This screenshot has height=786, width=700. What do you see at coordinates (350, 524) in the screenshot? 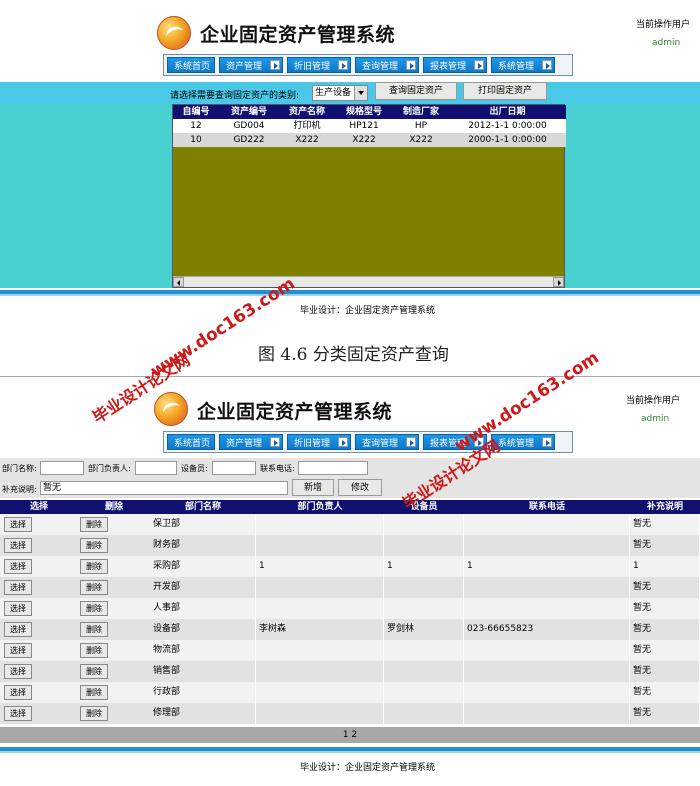
I see `table-row: 选择 删除 保卫部 暂无` at bounding box center [350, 524].